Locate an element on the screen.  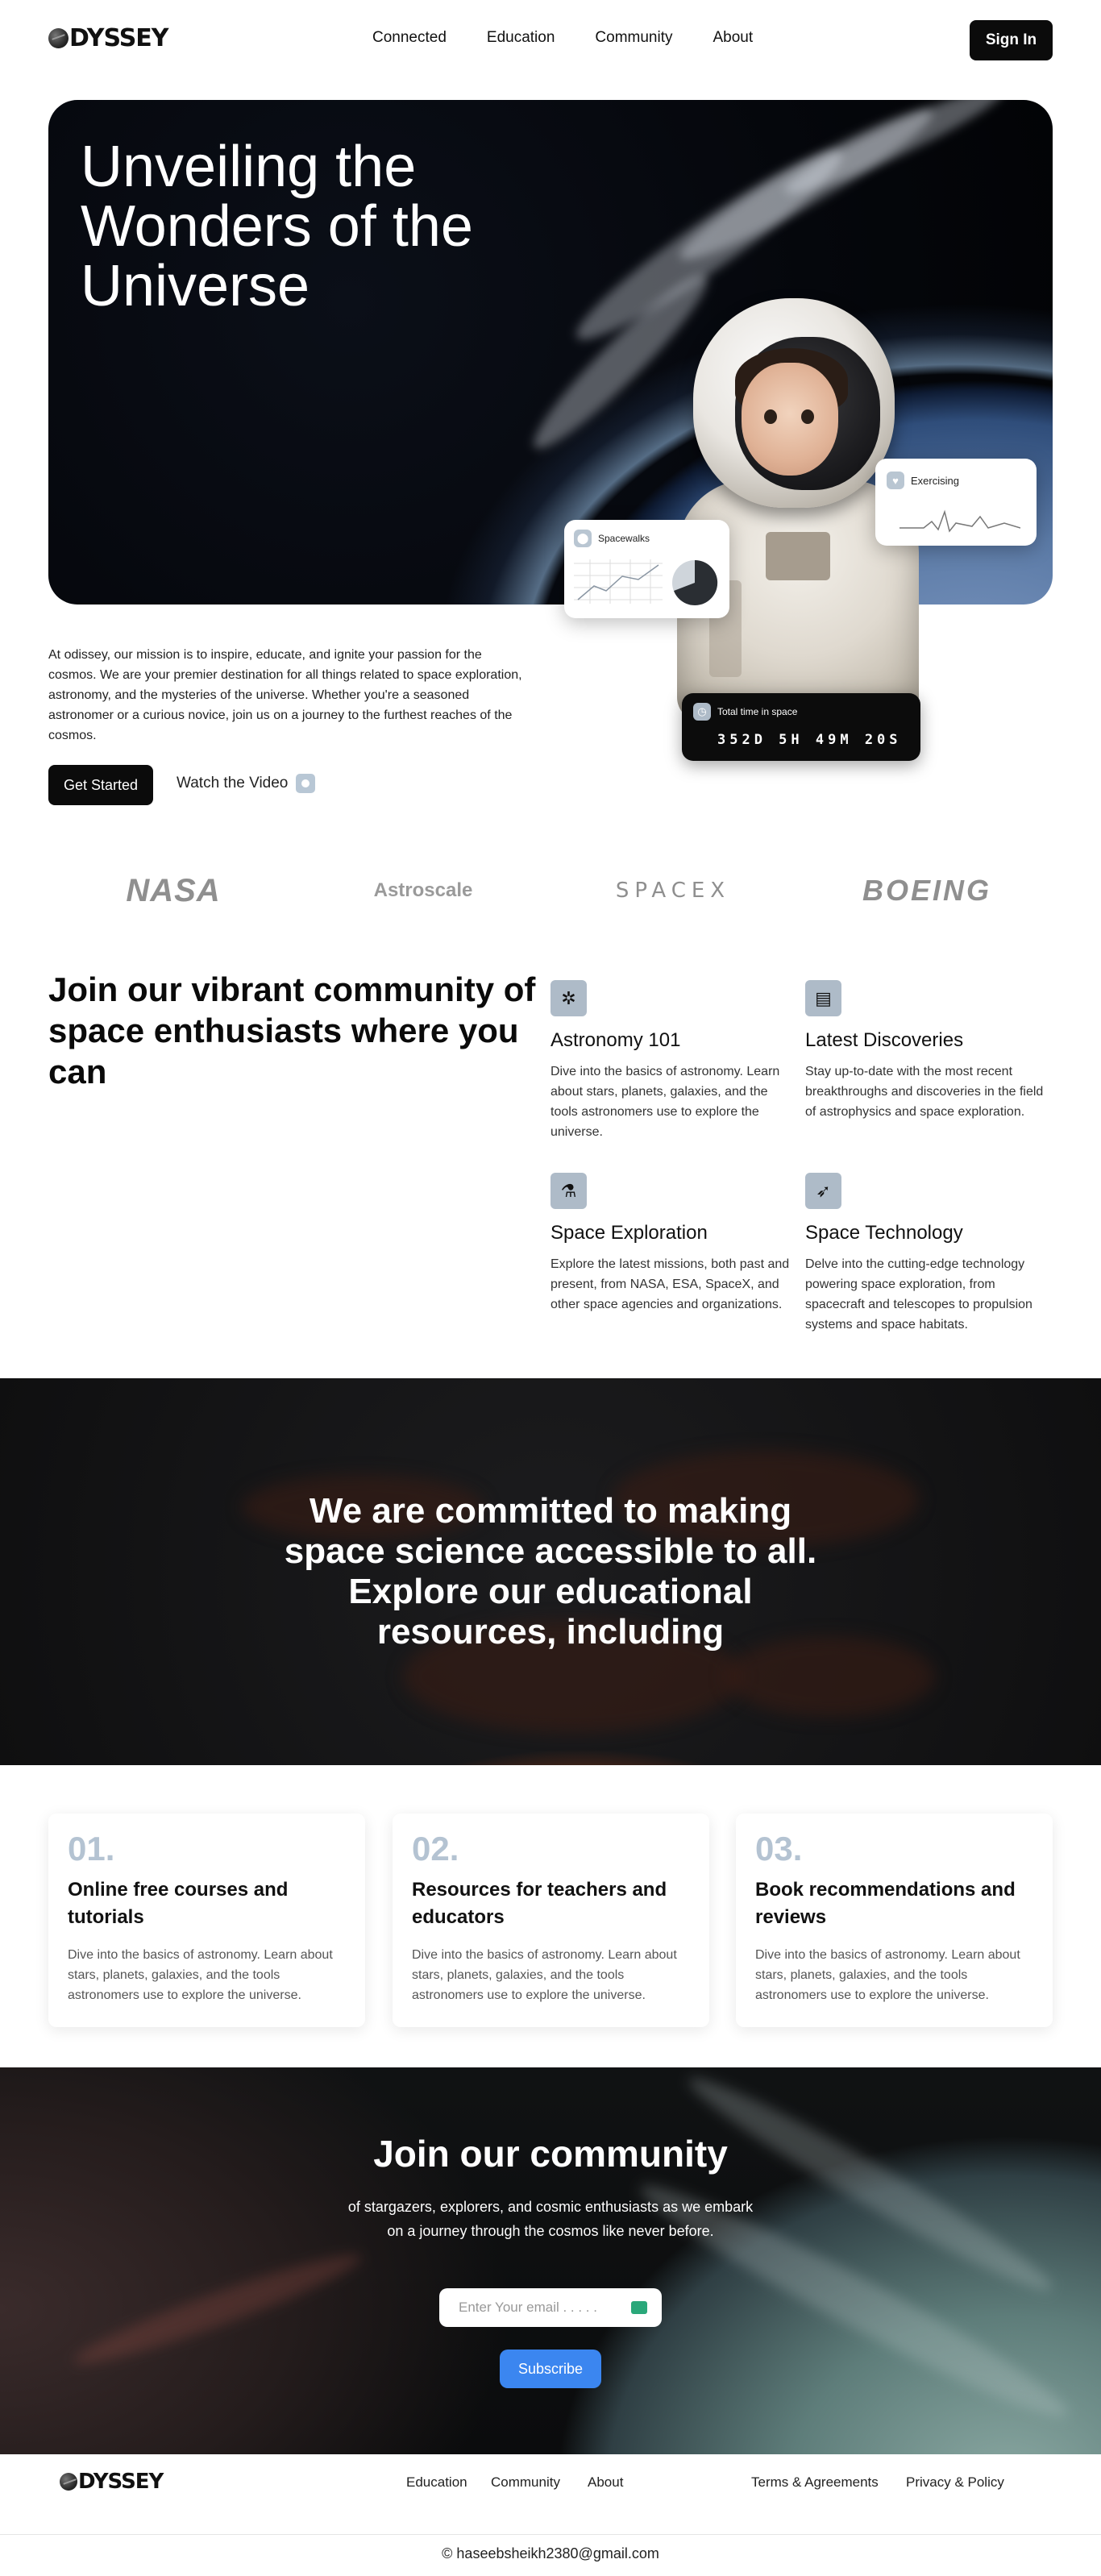
boeing-logo: BOEING is located at coordinates (926, 890).